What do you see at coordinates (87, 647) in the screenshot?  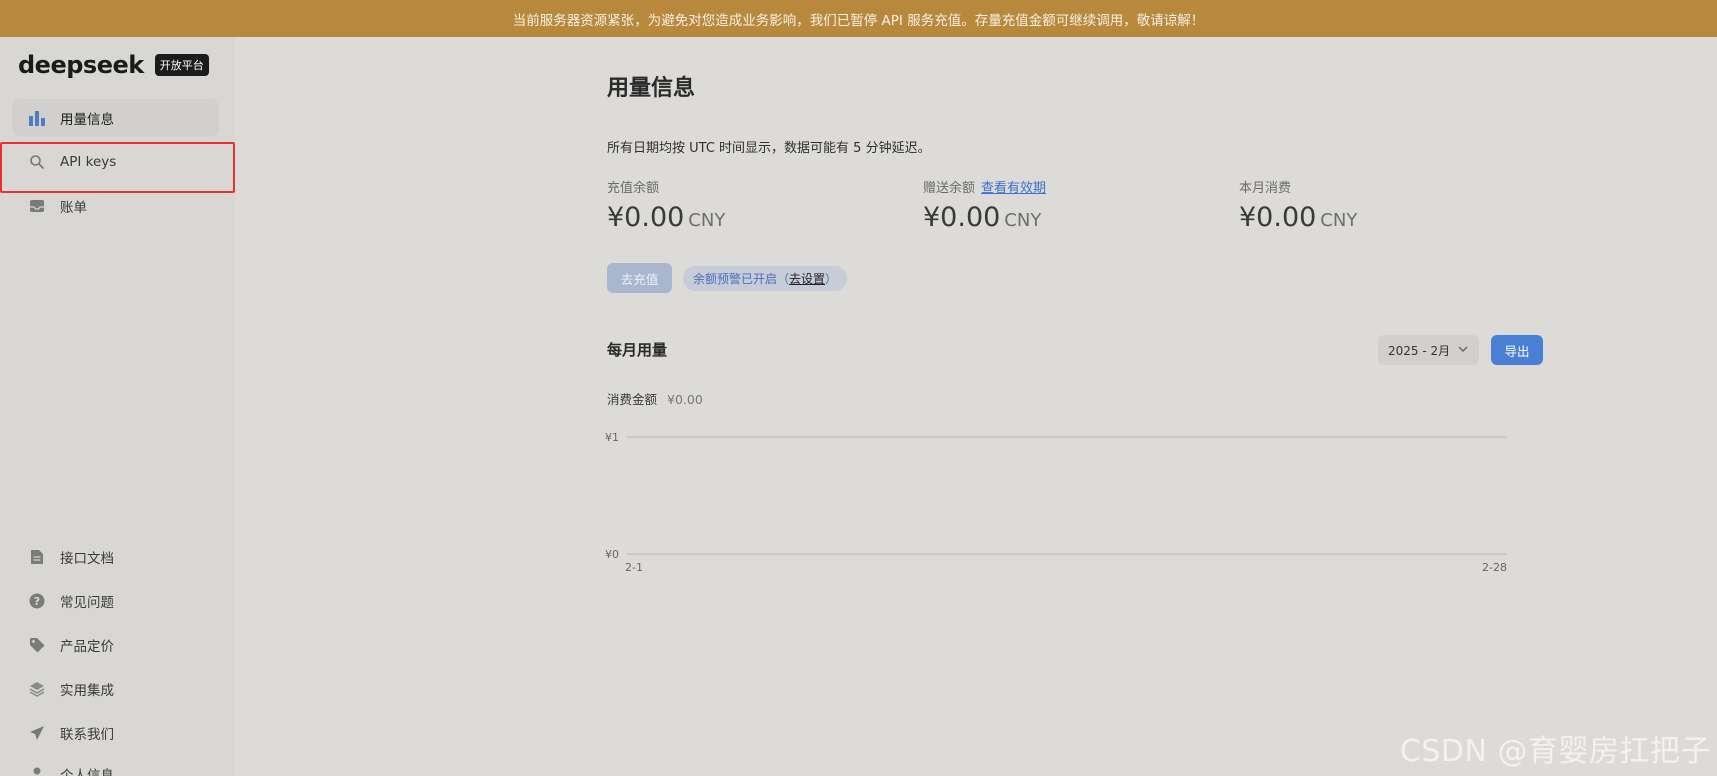 I see `sidebar-item-label: 产品定价` at bounding box center [87, 647].